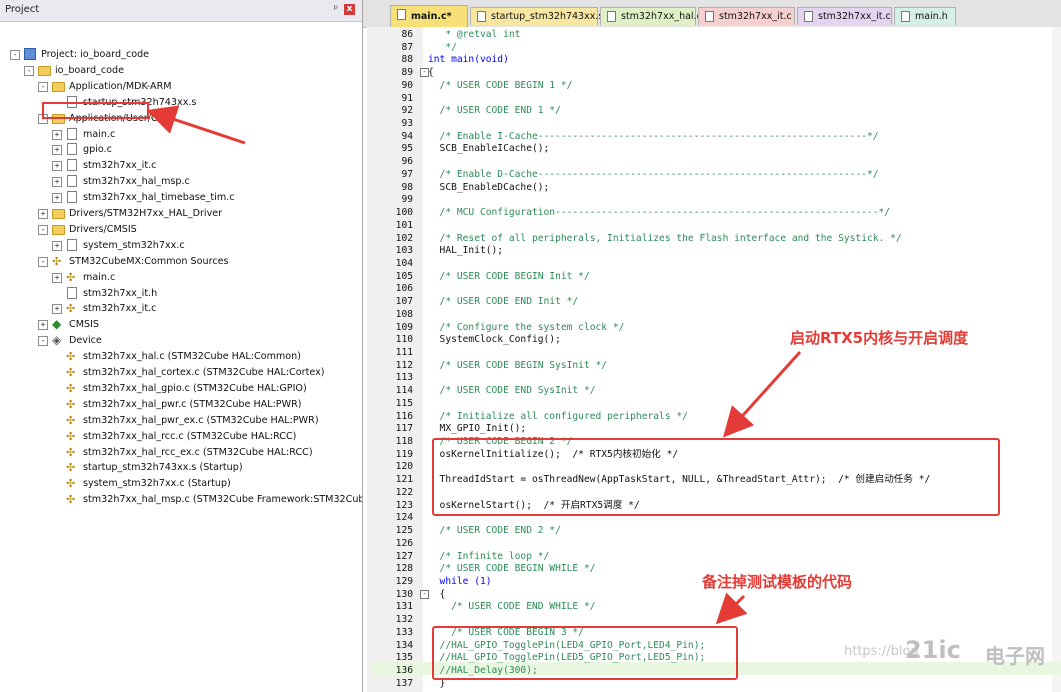 This screenshot has height=692, width=1061. Describe the element at coordinates (489, 556) in the screenshot. I see `code-line: /* Infinite loop */` at that location.